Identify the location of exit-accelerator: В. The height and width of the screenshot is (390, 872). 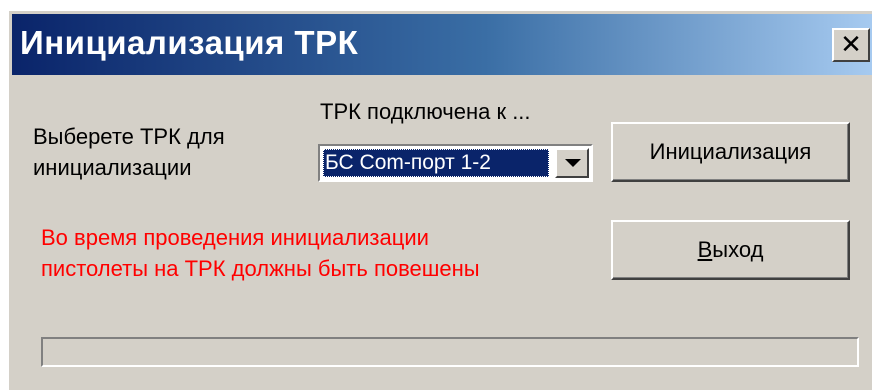
(705, 249).